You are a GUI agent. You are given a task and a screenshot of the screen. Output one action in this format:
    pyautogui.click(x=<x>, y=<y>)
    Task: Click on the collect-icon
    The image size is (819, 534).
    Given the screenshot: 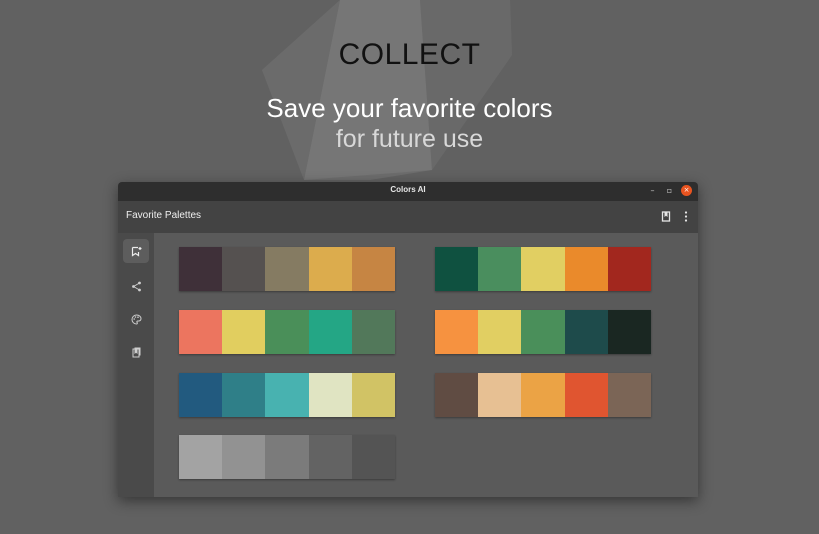 What is the action you would take?
    pyautogui.click(x=136, y=251)
    